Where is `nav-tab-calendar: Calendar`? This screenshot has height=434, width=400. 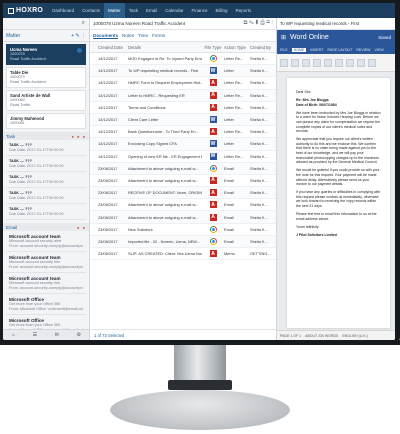
nav-tab-calendar: Calendar is located at coordinates (174, 10).